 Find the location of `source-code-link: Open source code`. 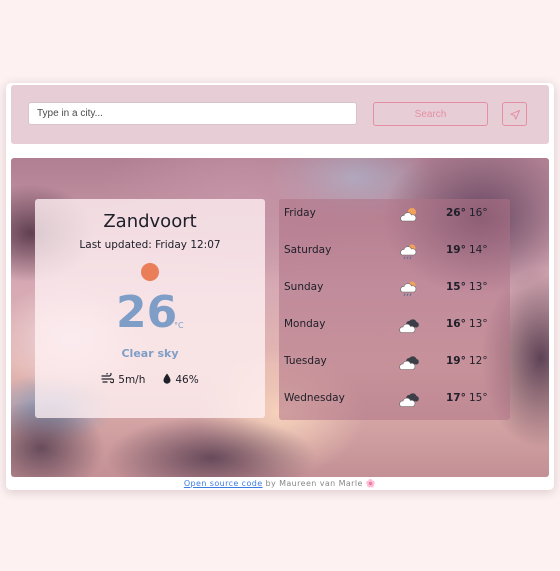

source-code-link: Open source code is located at coordinates (223, 483).